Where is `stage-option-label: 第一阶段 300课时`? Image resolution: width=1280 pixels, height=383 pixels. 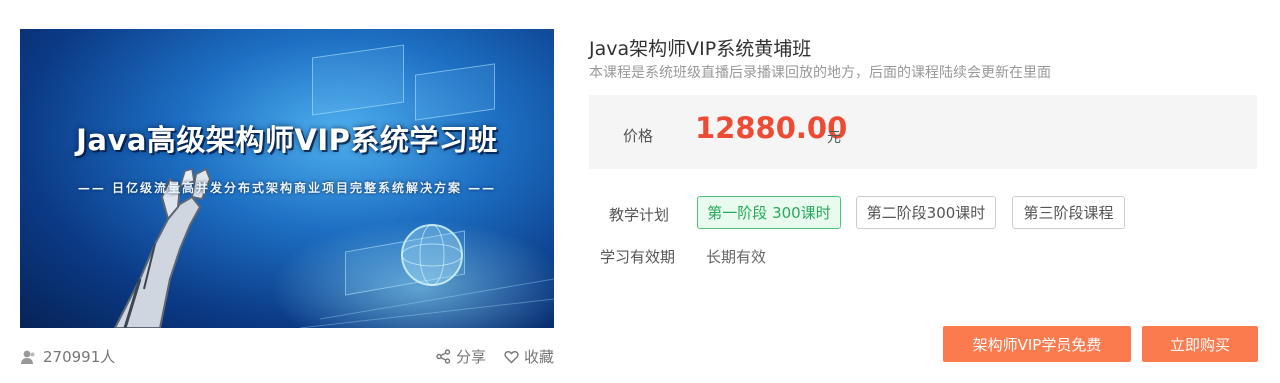
stage-option-label: 第一阶段 300课时 is located at coordinates (769, 213).